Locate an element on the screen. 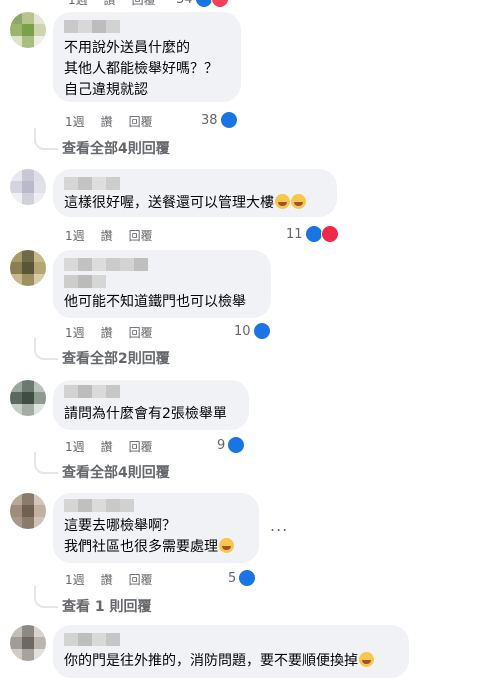 Image resolution: width=481 pixels, height=686 pixels. comment-text-line: 這樣很好喔，送餐還可以管理大樓 is located at coordinates (185, 203).